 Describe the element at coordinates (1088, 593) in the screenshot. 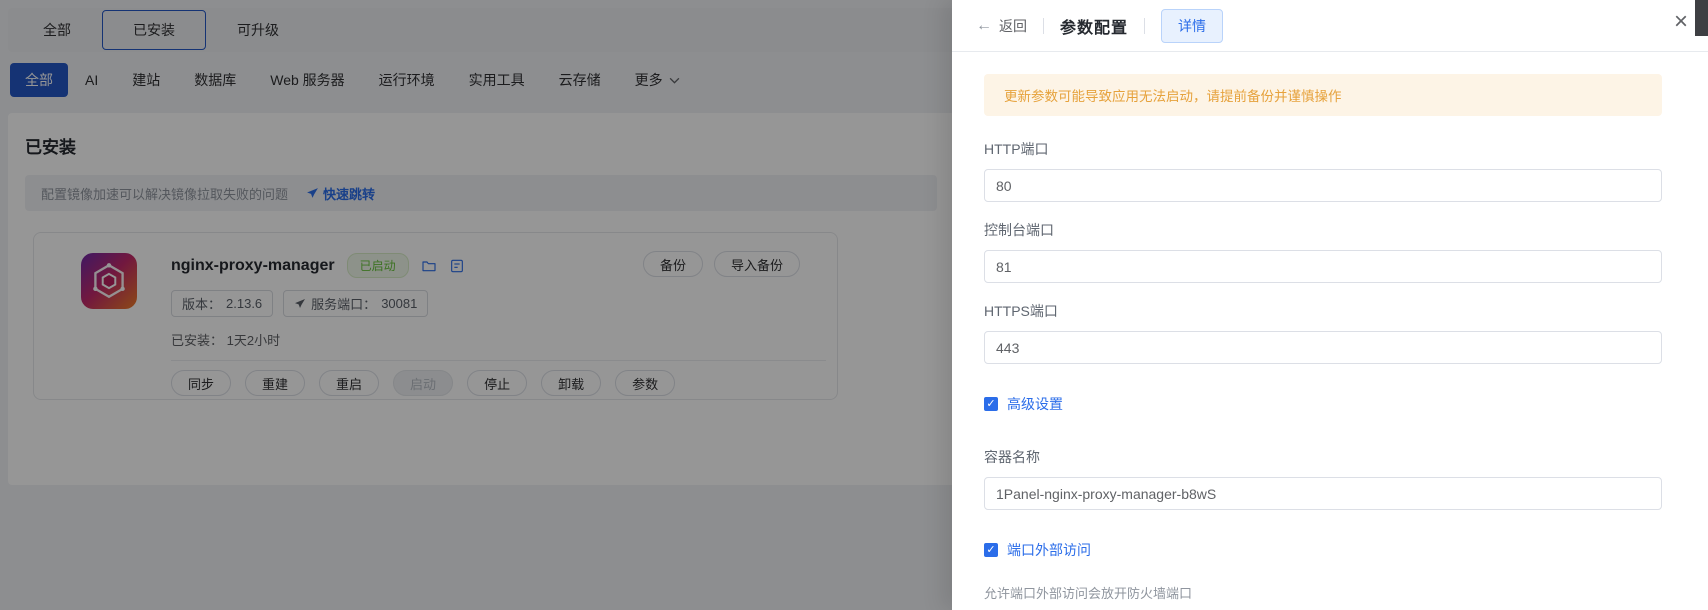

I see `port-external-access-hint: 允许端口外部访问会放开防火墙端口` at that location.